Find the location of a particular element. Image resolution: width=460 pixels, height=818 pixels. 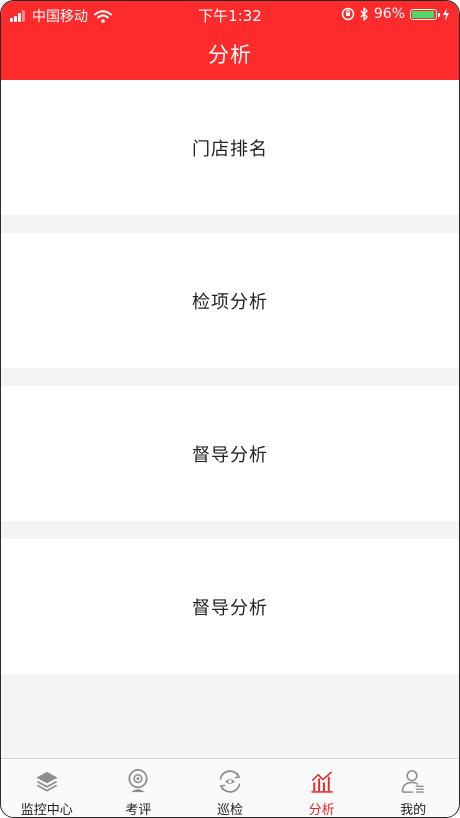

page-title: 分析 is located at coordinates (230, 55).